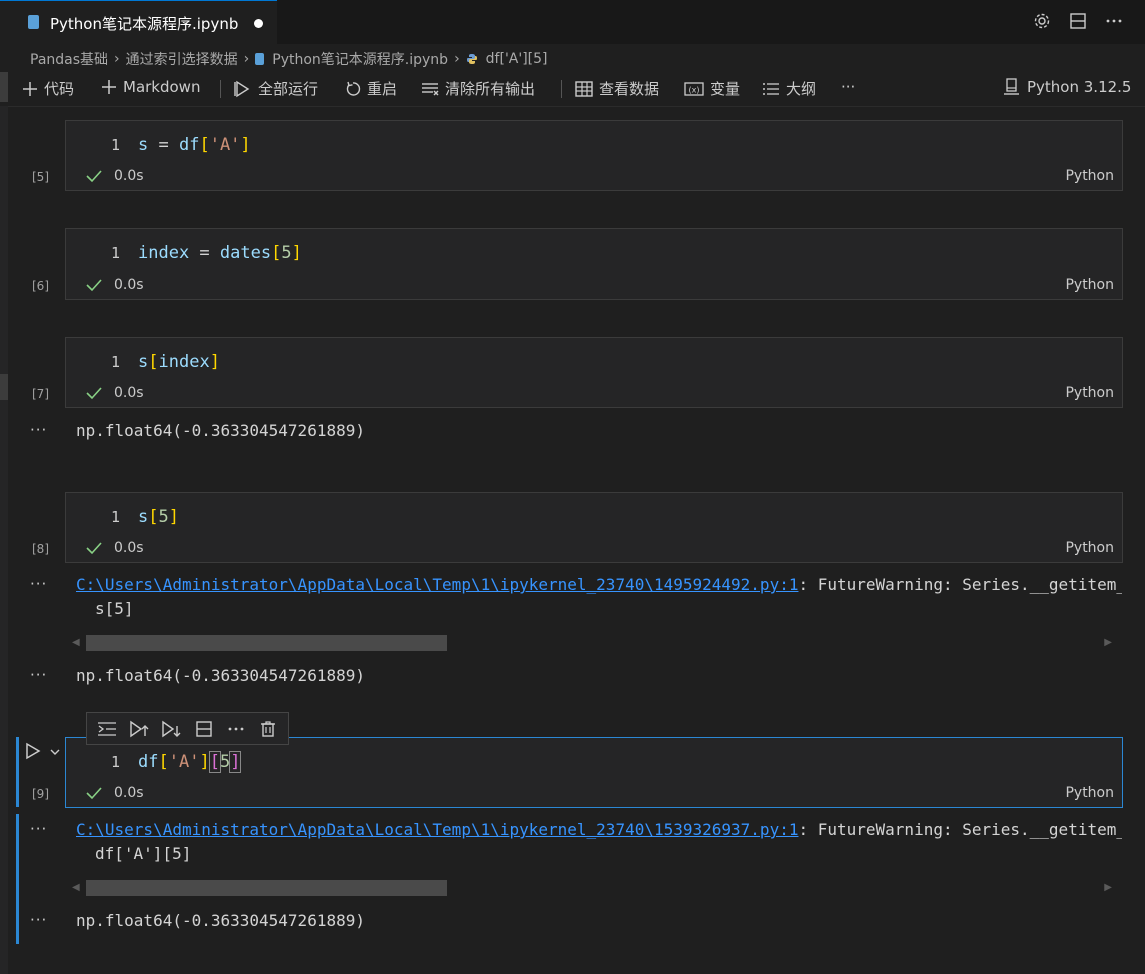 The image size is (1145, 974). What do you see at coordinates (48, 88) in the screenshot?
I see `add-code-cell-button: 代码` at bounding box center [48, 88].